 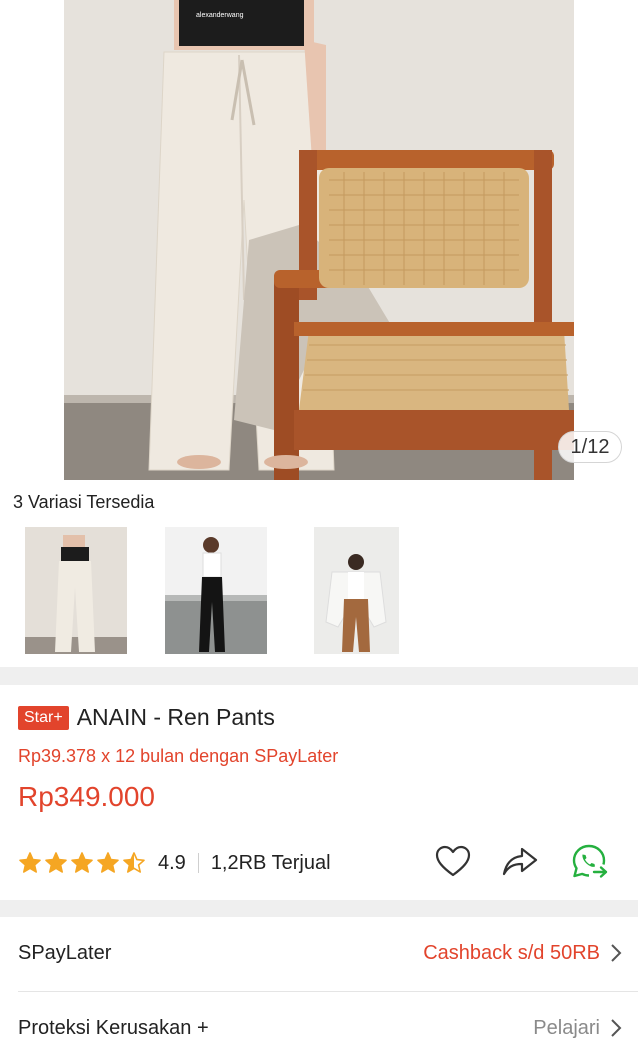 I want to click on rating-stars, so click(x=82, y=863).